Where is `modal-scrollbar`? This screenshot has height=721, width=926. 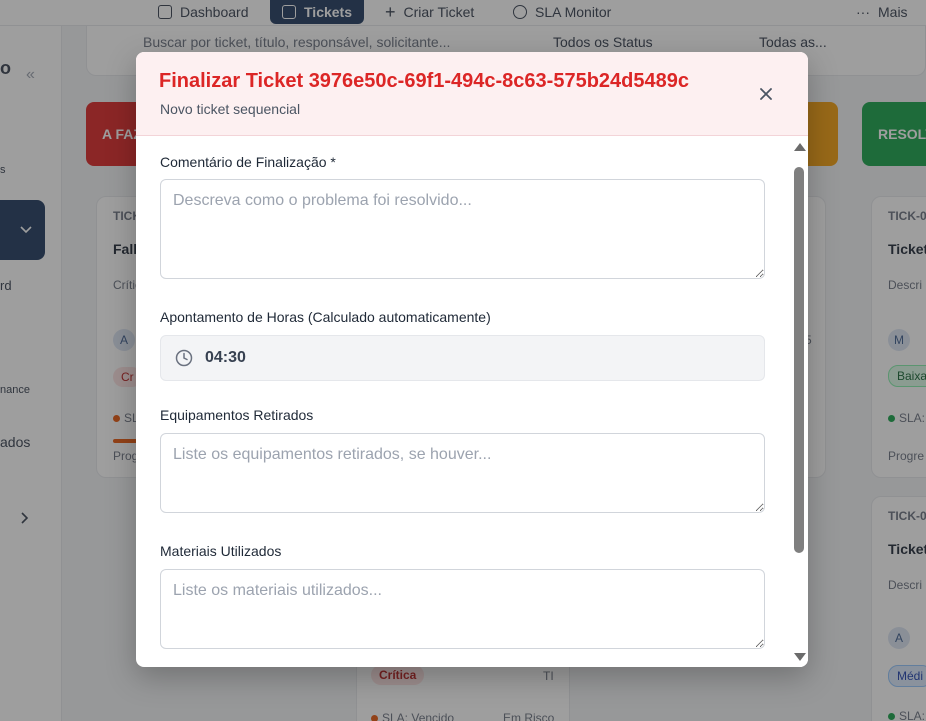
modal-scrollbar is located at coordinates (799, 402).